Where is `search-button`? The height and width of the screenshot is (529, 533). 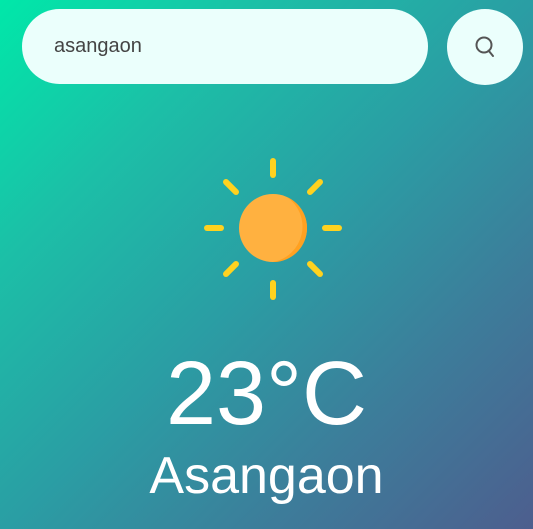 search-button is located at coordinates (485, 47).